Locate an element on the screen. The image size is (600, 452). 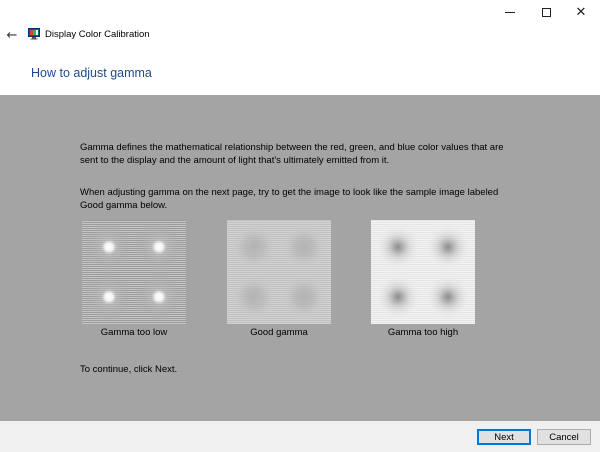
gamma-too-high-image is located at coordinates (423, 272).